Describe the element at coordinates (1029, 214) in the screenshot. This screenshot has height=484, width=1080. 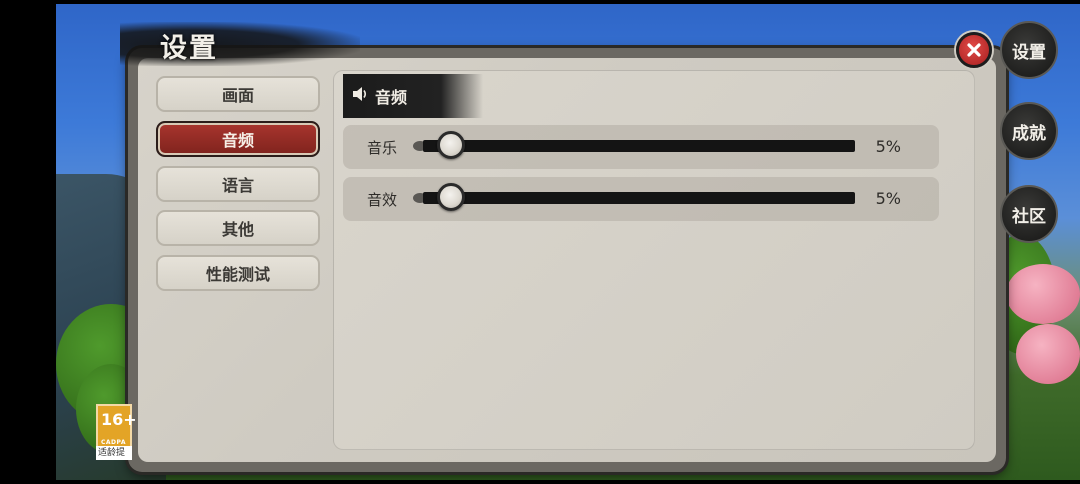
I see `side-button-community: 社区` at that location.